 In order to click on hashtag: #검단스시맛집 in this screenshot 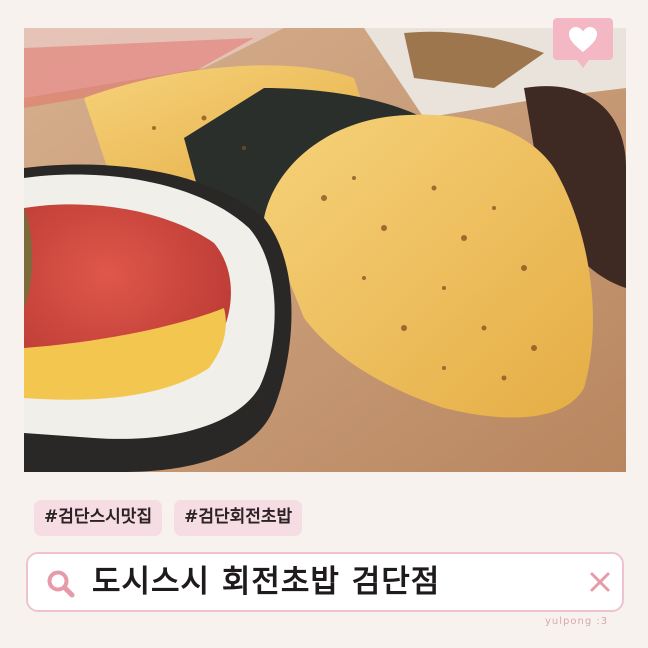, I will do `click(98, 518)`.